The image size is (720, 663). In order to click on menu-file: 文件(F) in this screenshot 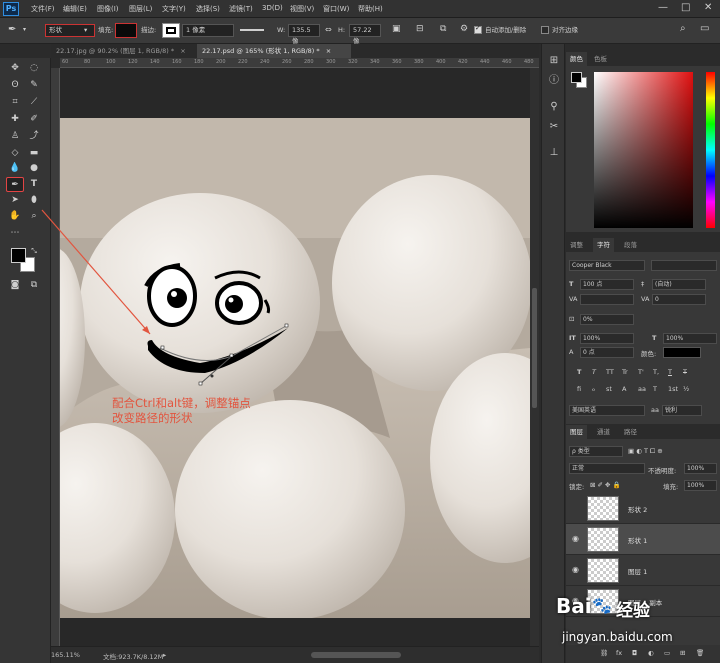, I will do `click(43, 9)`.